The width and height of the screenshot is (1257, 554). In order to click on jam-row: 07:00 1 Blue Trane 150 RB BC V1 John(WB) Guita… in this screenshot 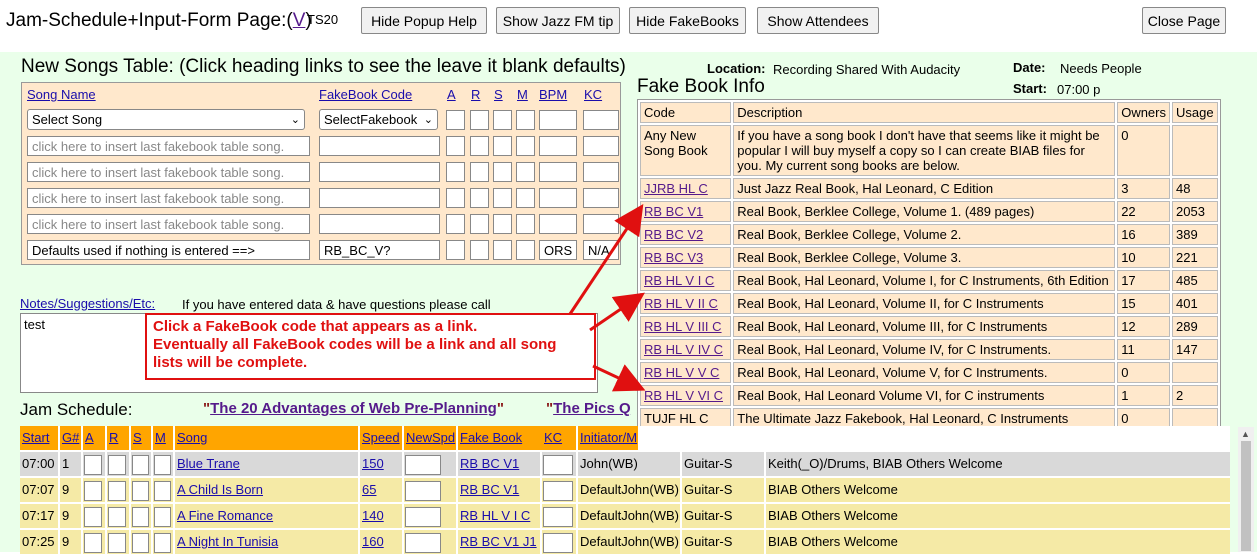, I will do `click(625, 464)`.